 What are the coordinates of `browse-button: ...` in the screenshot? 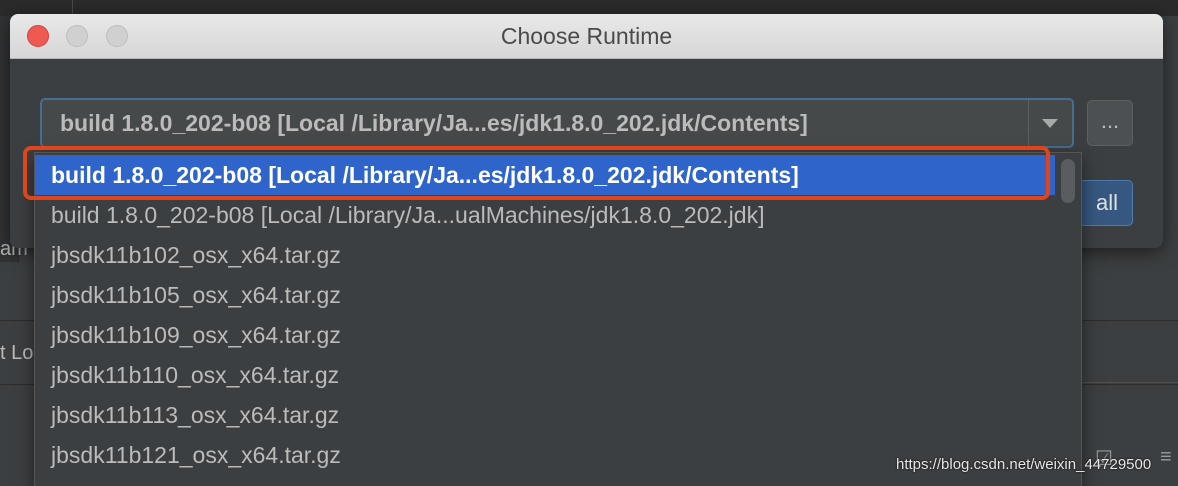 It's located at (1110, 123).